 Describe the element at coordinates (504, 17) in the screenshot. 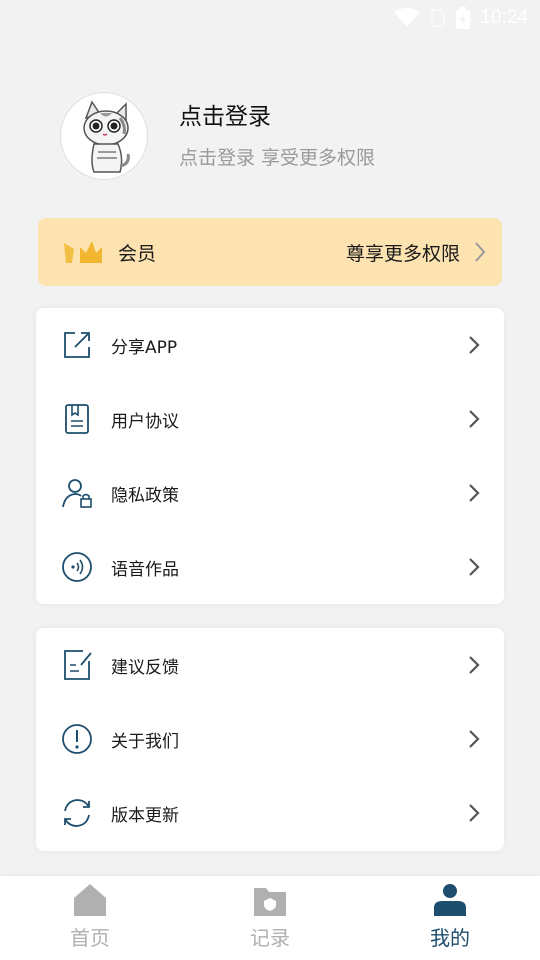

I see `status-time: 10:24` at that location.